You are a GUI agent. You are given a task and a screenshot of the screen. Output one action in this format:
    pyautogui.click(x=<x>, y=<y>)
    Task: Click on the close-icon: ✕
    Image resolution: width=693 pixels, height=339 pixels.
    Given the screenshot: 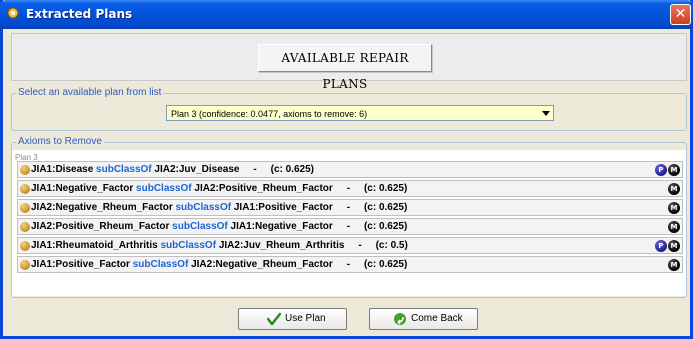 What is the action you would take?
    pyautogui.click(x=680, y=14)
    